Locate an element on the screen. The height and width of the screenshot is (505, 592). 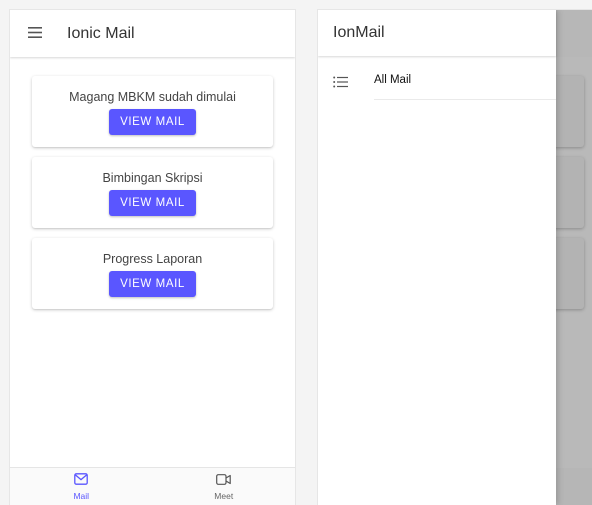
mail-card: Magang MBKM sudah dimulai VIEW MAIL is located at coordinates (152, 111).